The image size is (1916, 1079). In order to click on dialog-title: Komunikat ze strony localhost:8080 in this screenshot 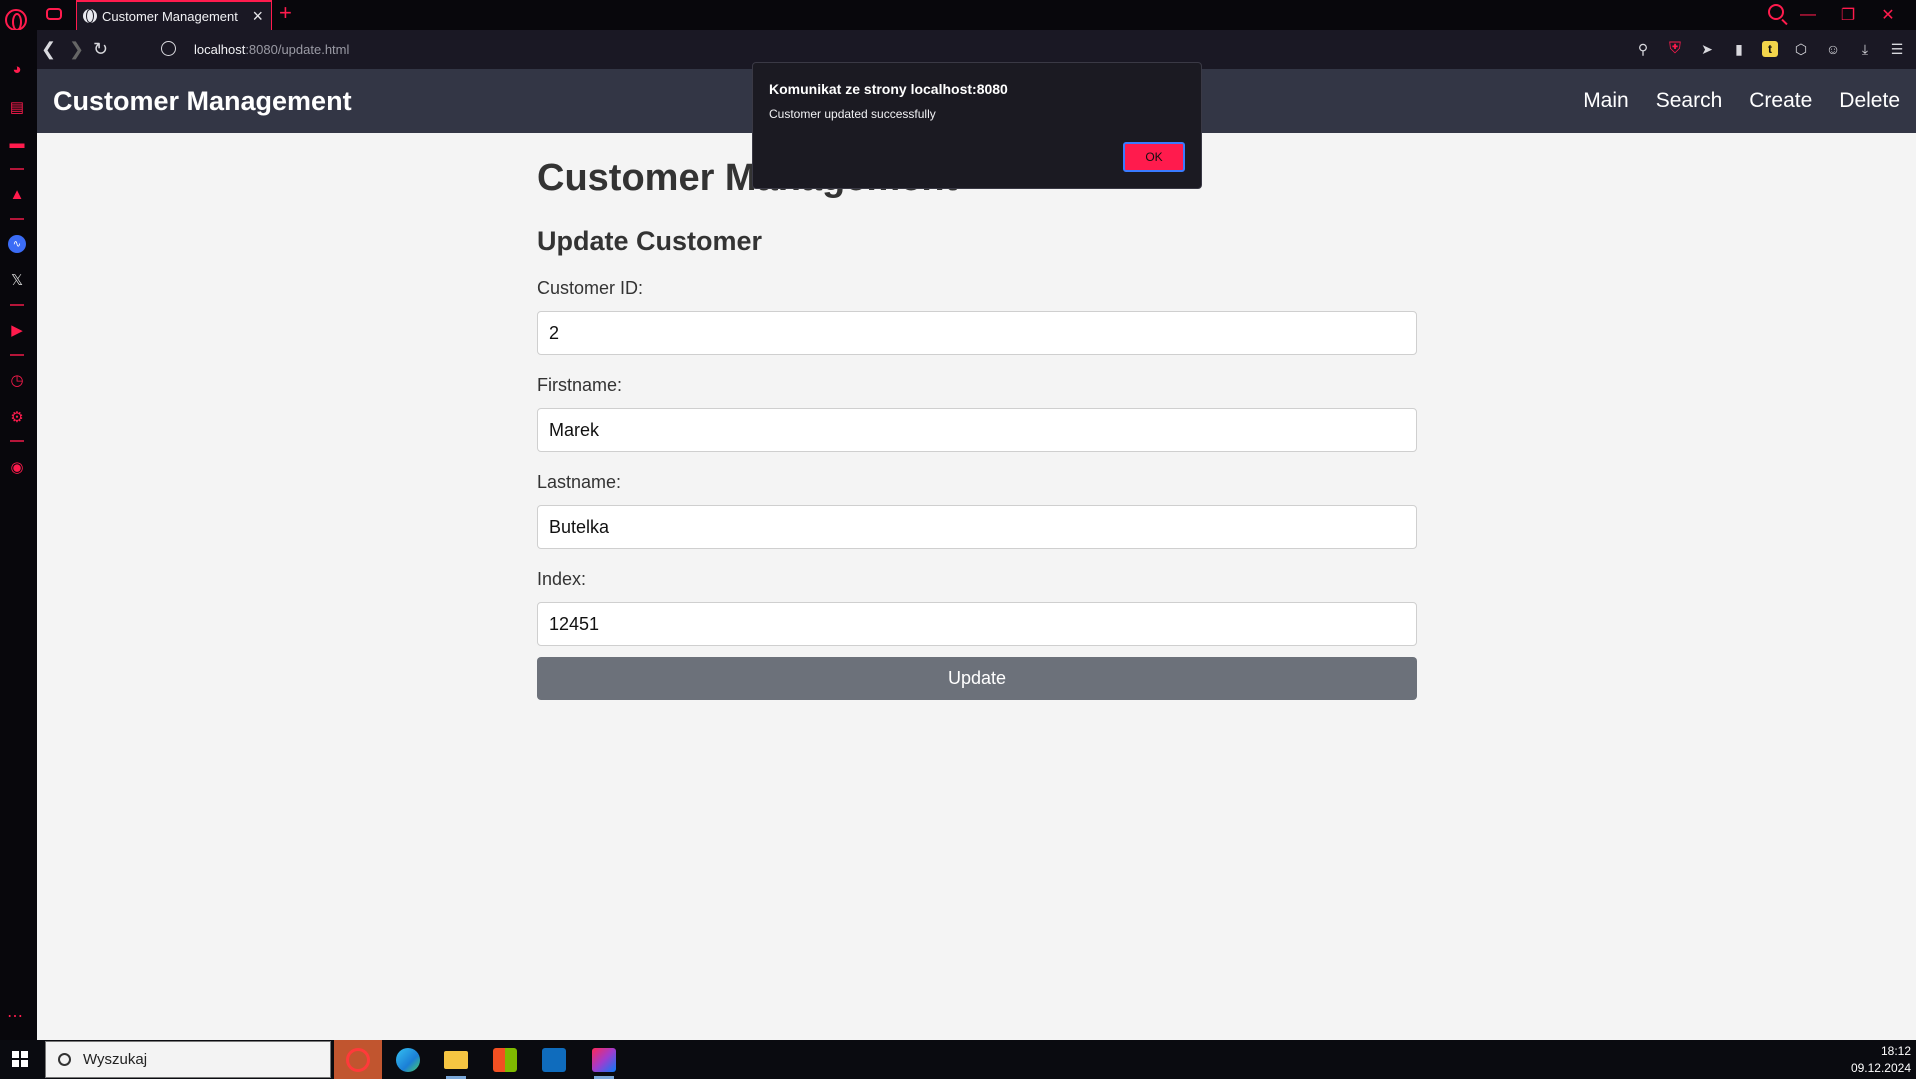, I will do `click(888, 89)`.